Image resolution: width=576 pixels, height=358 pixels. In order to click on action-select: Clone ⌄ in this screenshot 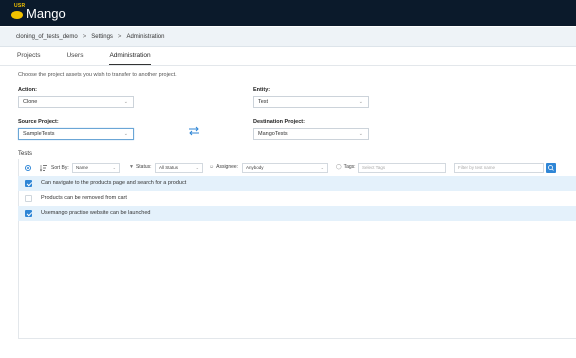, I will do `click(76, 102)`.